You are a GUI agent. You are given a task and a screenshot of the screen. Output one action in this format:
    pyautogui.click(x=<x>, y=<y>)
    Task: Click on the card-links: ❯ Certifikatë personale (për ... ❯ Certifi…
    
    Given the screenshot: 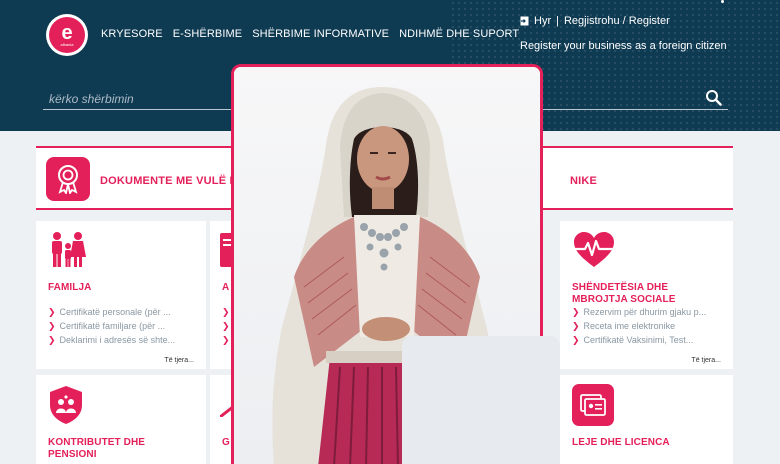 What is the action you would take?
    pyautogui.click(x=111, y=326)
    